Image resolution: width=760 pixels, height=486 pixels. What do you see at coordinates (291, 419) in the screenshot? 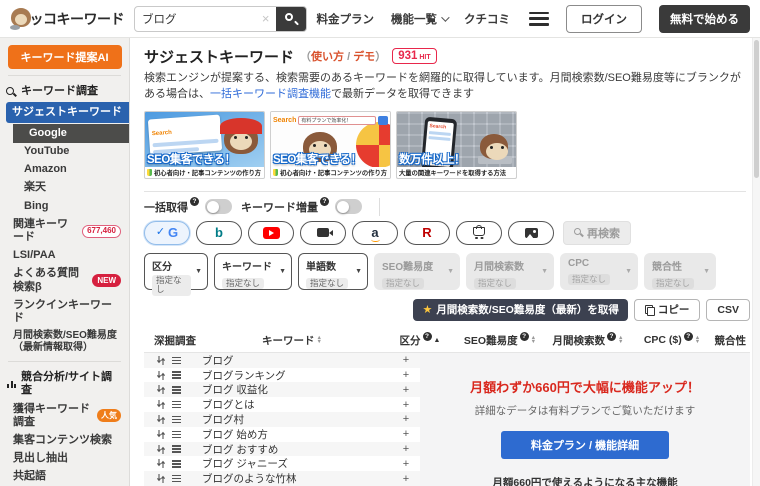
I see `keyword-cell: ブログ村` at bounding box center [291, 419].